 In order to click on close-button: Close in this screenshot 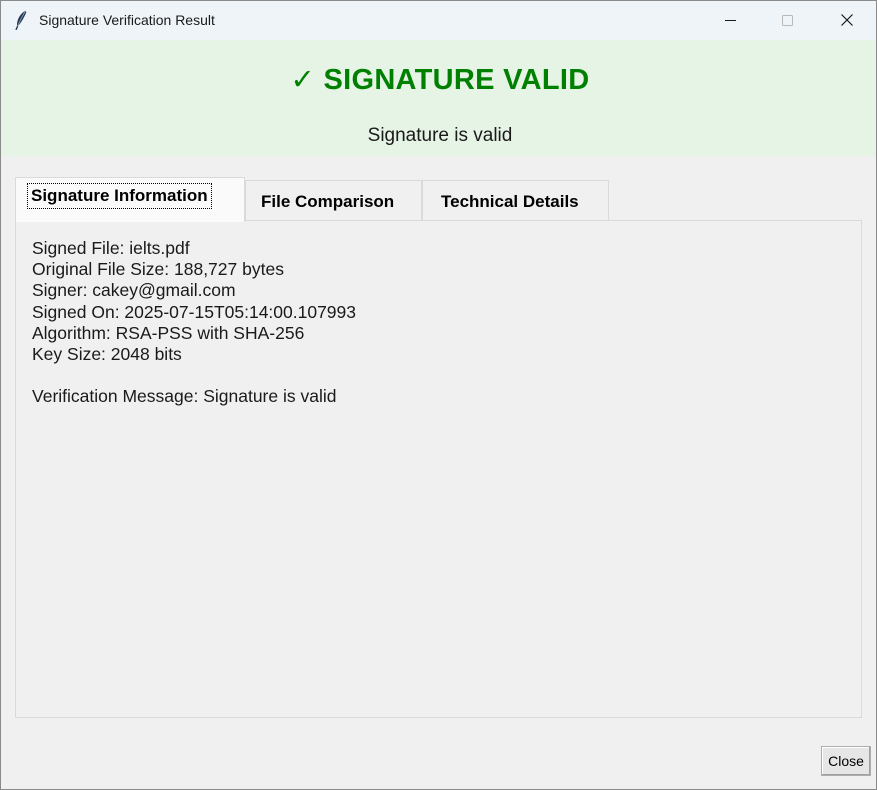, I will do `click(846, 761)`.